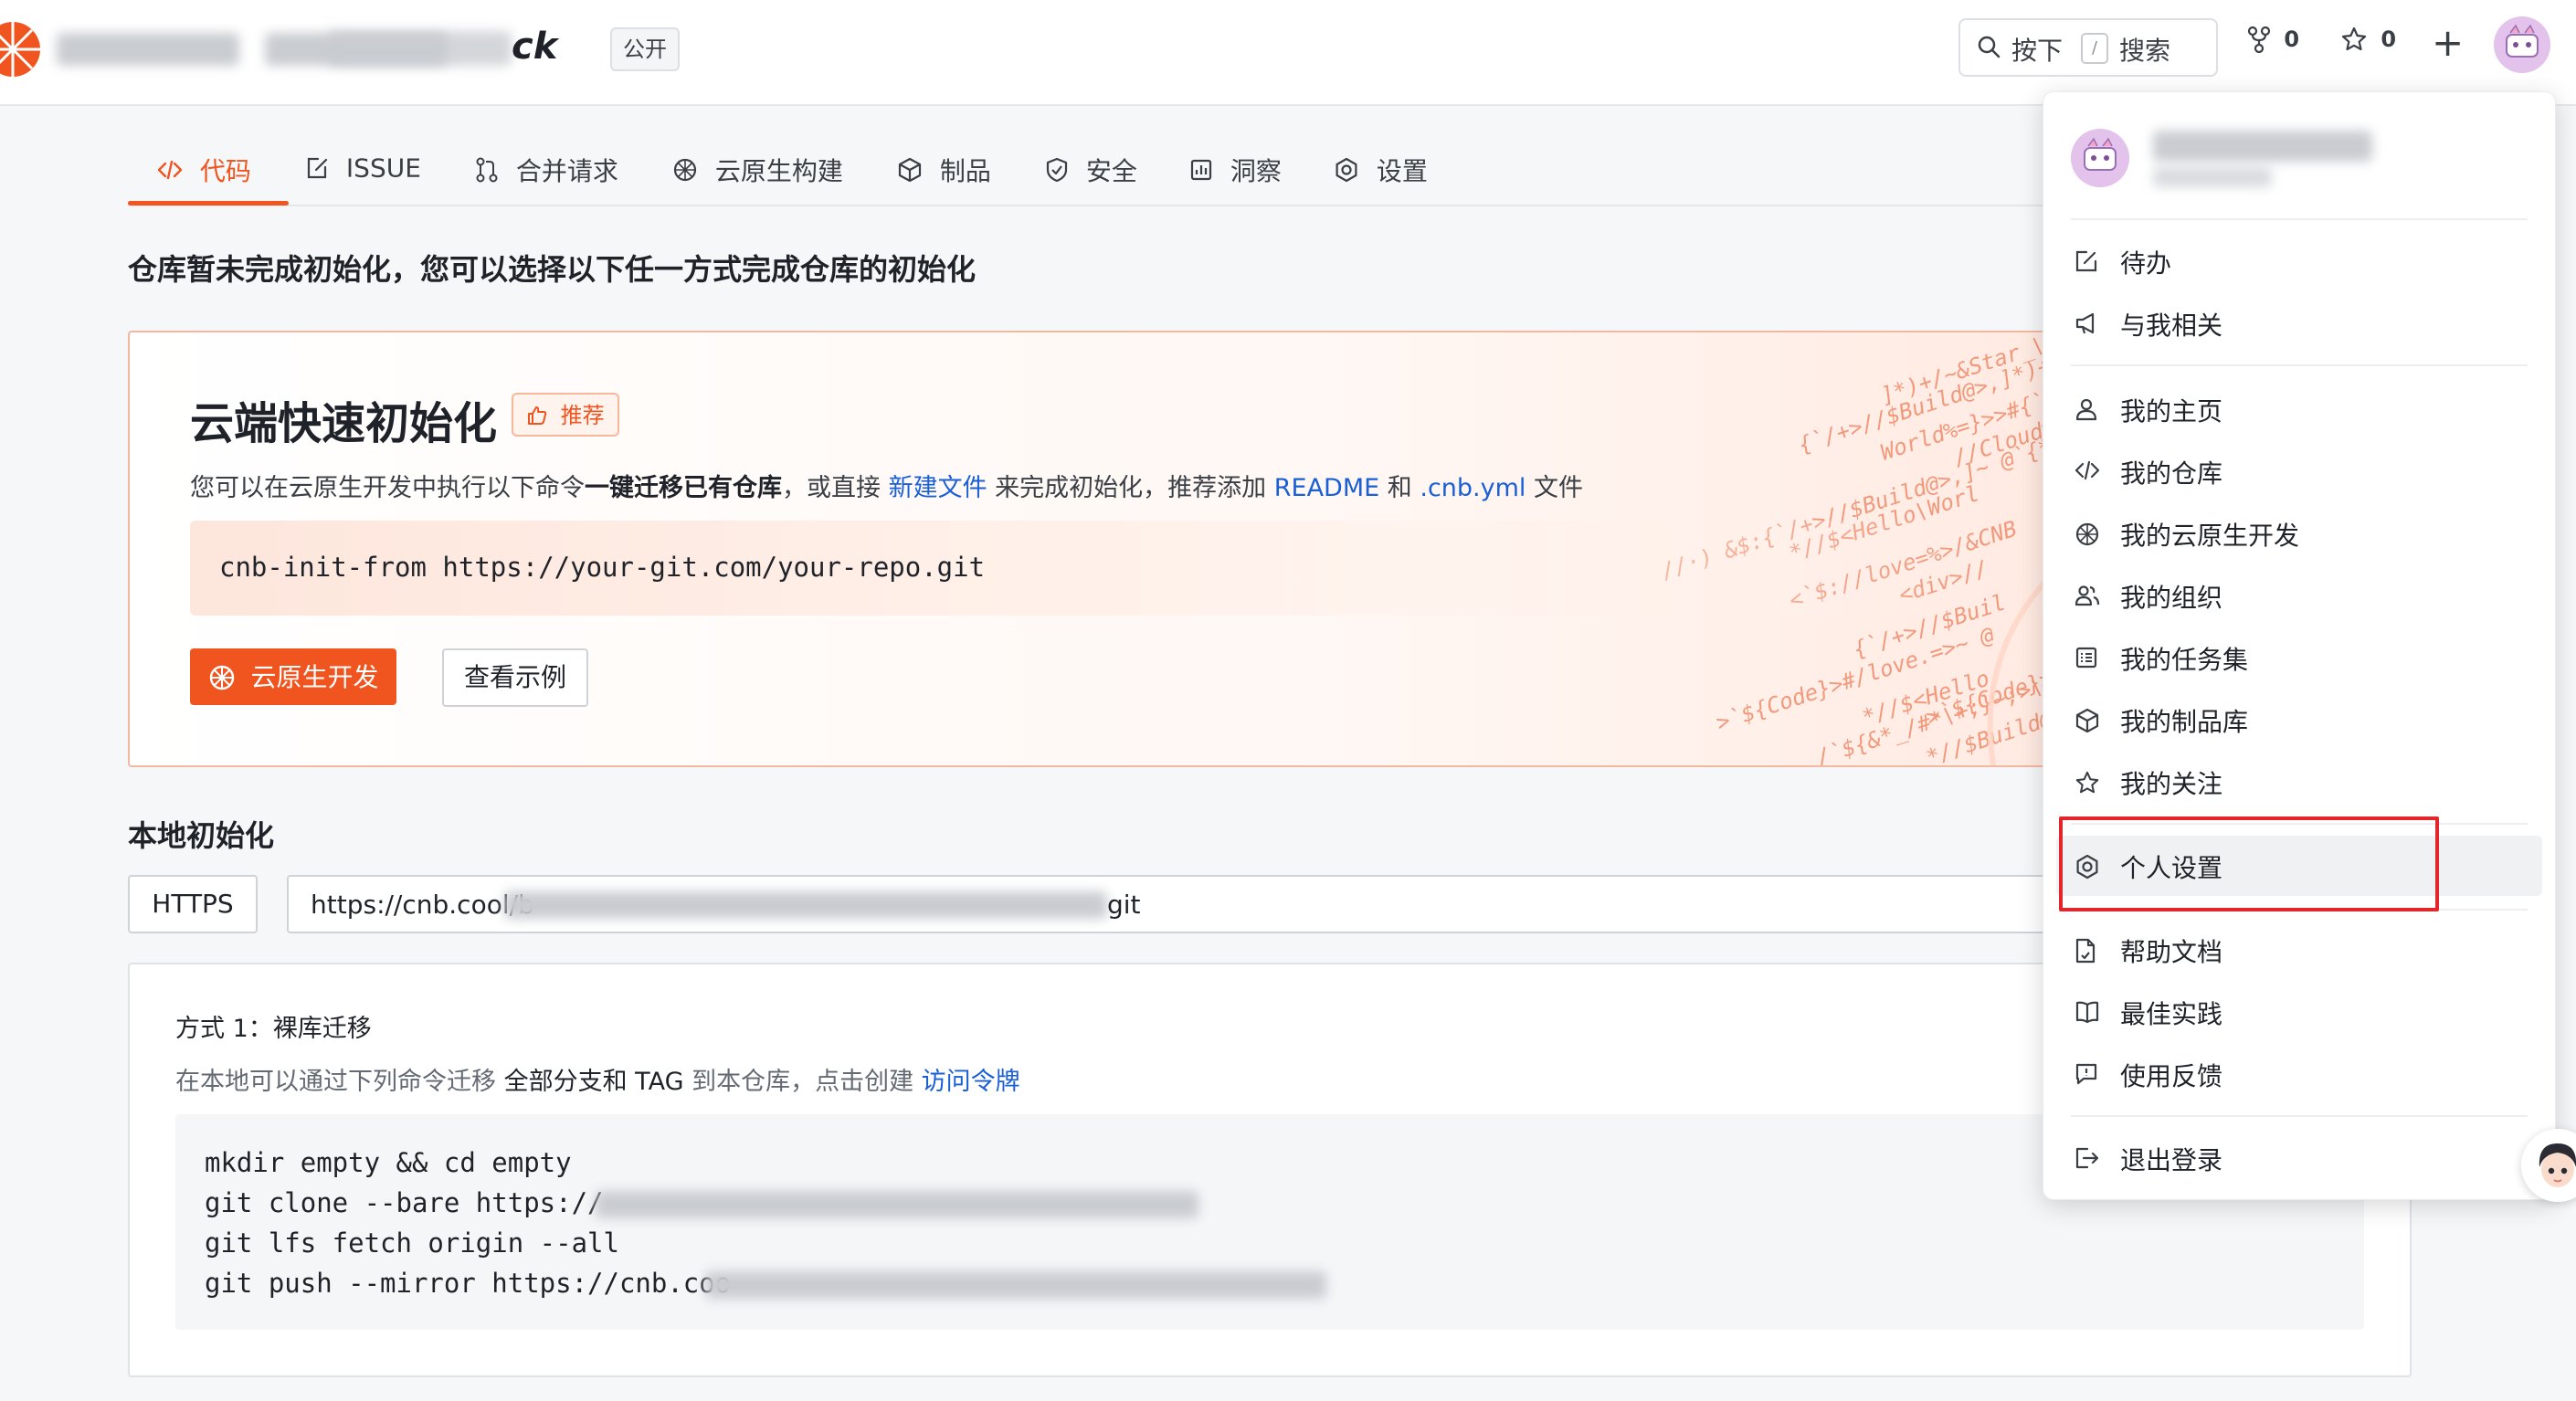  I want to click on edit-icon, so click(2086, 261).